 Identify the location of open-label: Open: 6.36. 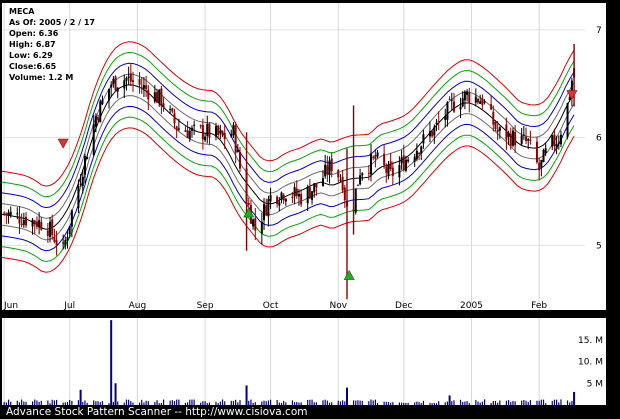
(34, 33).